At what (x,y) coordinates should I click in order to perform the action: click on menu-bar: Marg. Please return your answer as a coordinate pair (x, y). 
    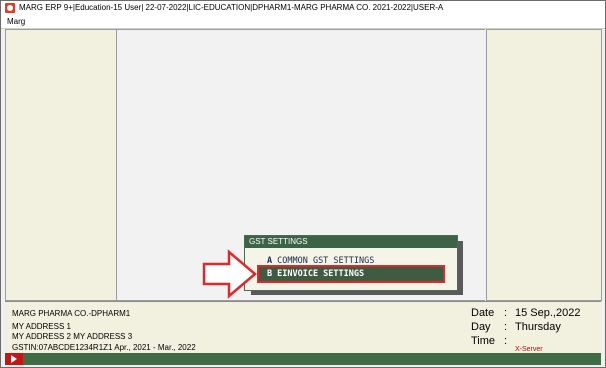
    Looking at the image, I should click on (303, 22).